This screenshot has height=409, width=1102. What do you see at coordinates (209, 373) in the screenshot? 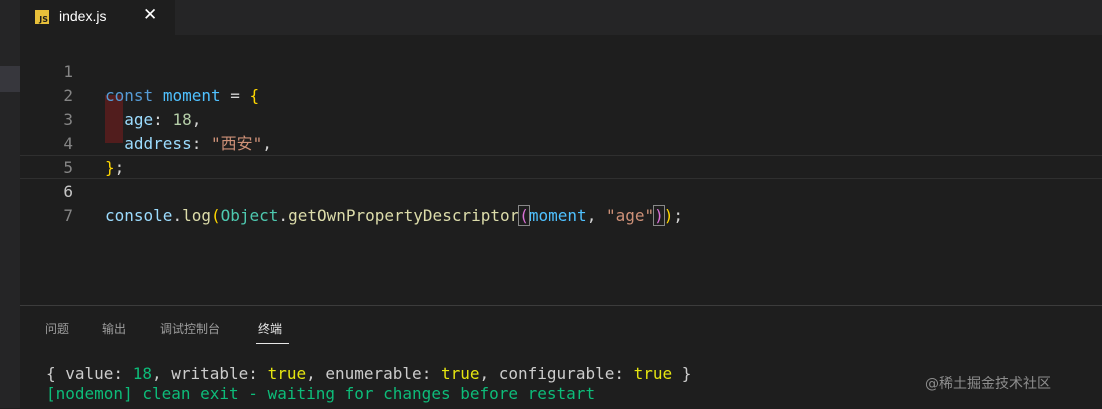
I see `terminal-text: , writable:` at bounding box center [209, 373].